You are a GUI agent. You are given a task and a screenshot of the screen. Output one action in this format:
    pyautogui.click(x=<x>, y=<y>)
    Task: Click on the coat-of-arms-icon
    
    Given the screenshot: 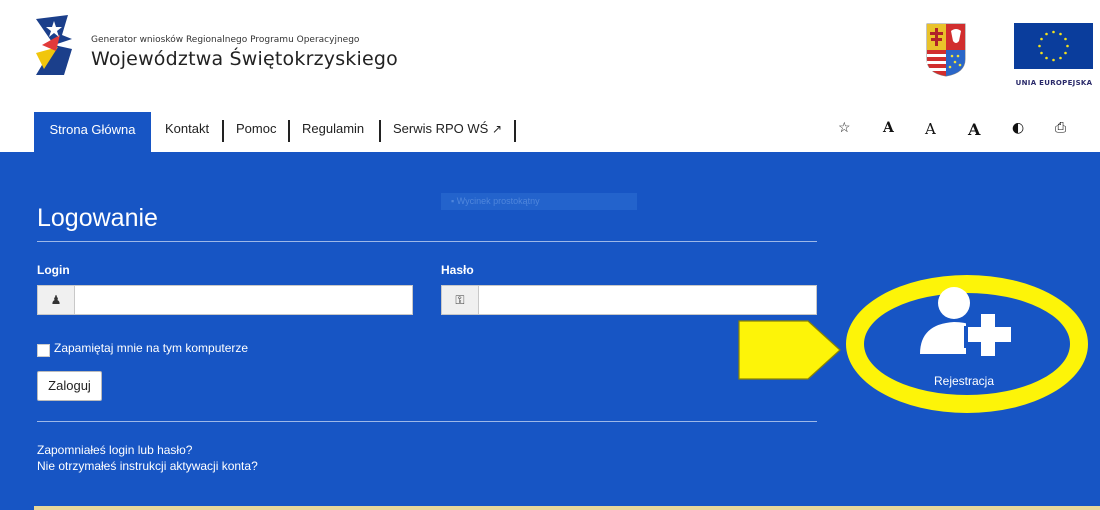 What is the action you would take?
    pyautogui.click(x=946, y=50)
    